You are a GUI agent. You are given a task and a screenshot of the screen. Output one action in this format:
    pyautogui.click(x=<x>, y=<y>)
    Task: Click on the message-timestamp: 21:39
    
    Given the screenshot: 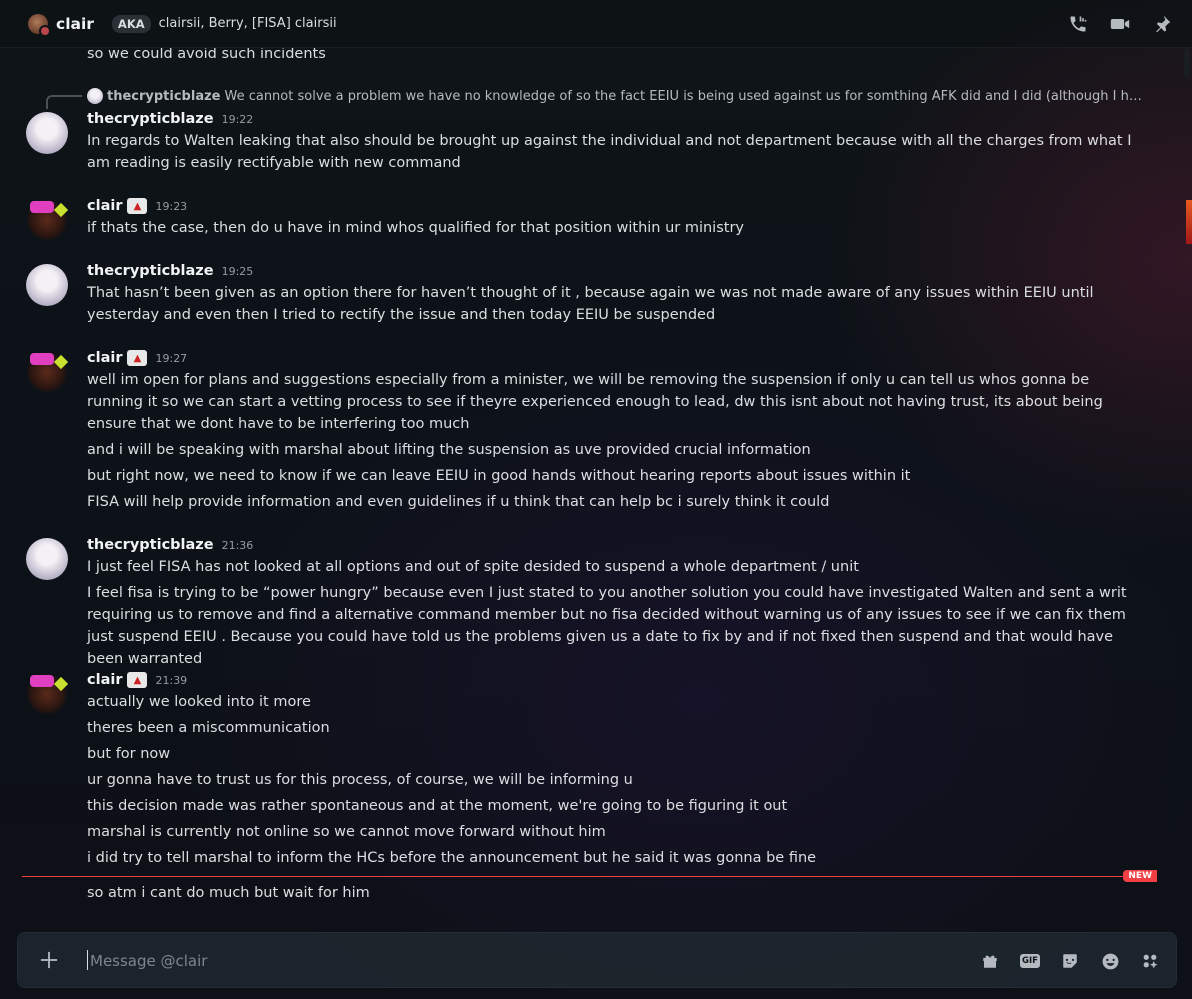 What is the action you would take?
    pyautogui.click(x=171, y=680)
    